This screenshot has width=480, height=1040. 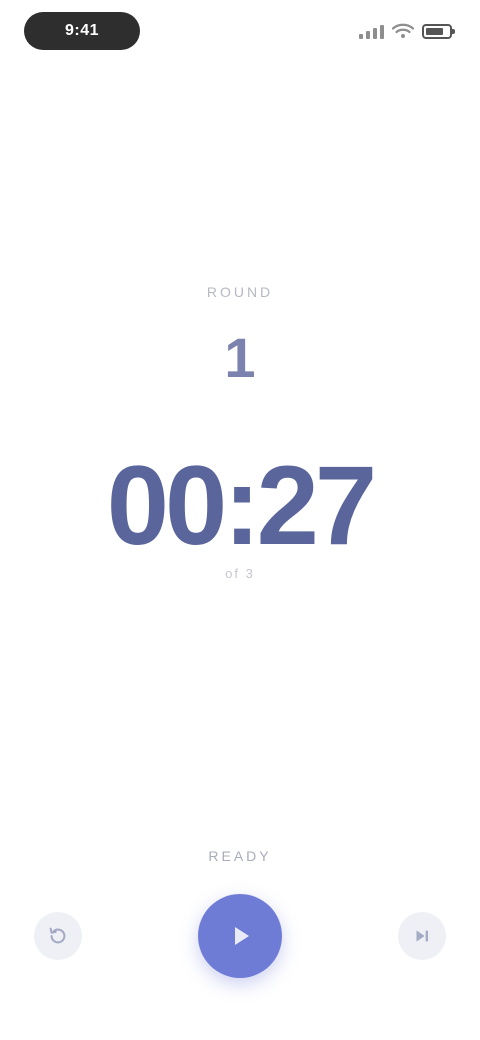 I want to click on status-time-pill: 9:41, so click(x=82, y=31).